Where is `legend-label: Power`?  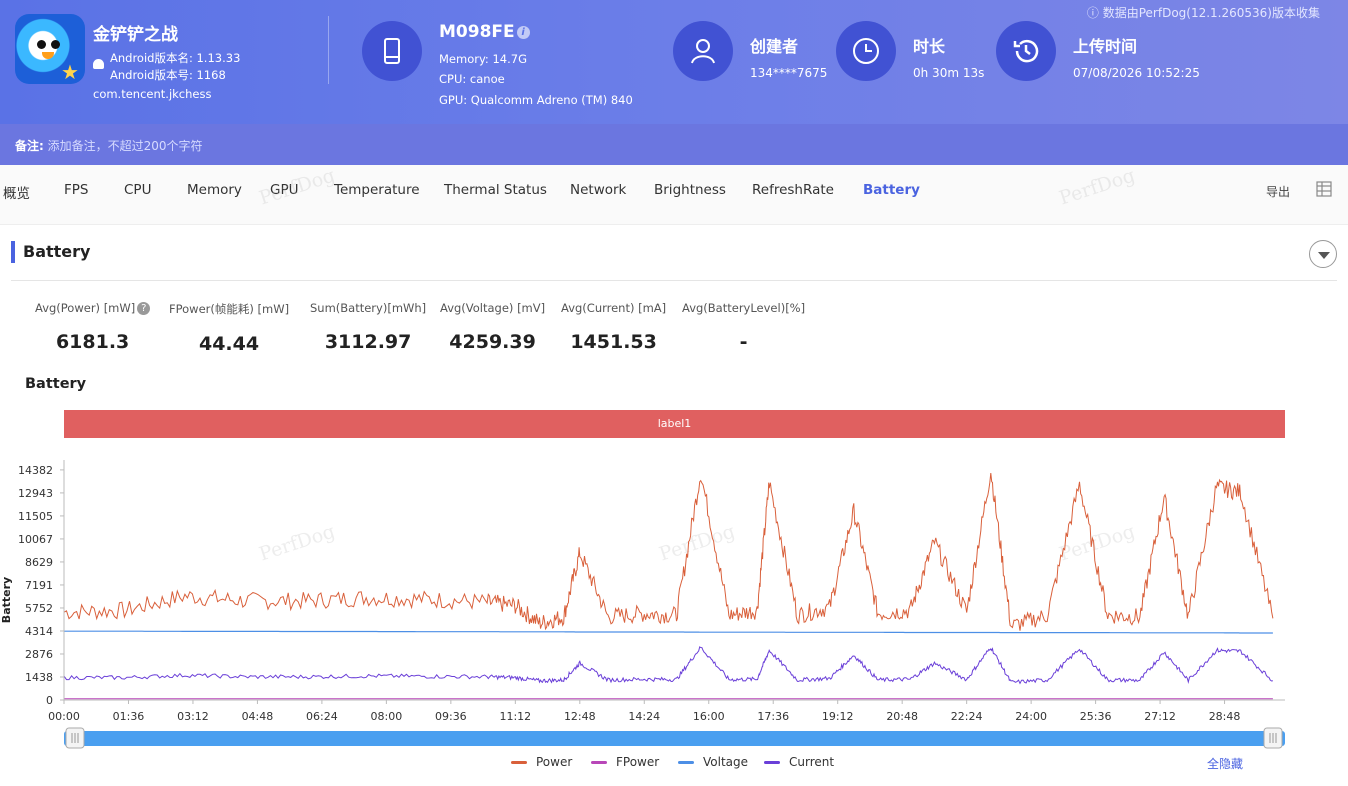
legend-label: Power is located at coordinates (554, 762).